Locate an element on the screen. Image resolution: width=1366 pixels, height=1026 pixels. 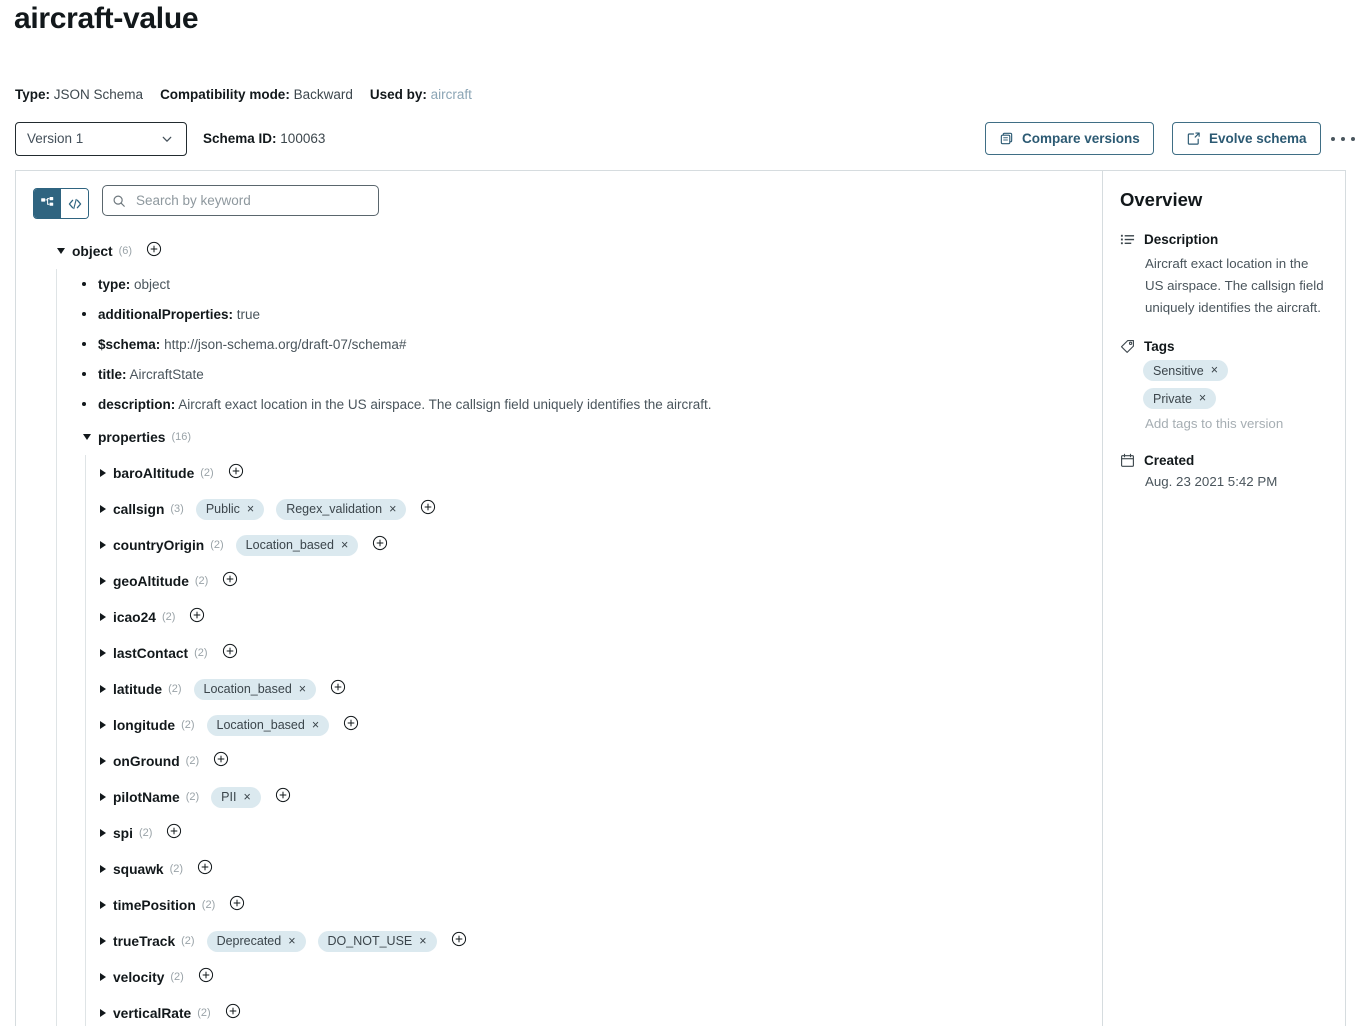
property-tag: DO_NOT_USE × is located at coordinates (377, 941).